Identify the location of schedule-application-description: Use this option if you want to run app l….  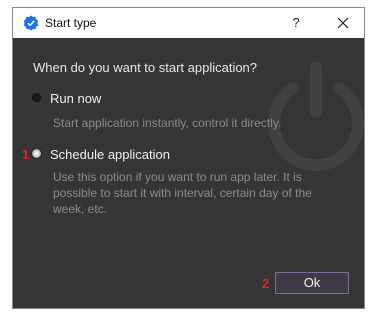
(182, 193).